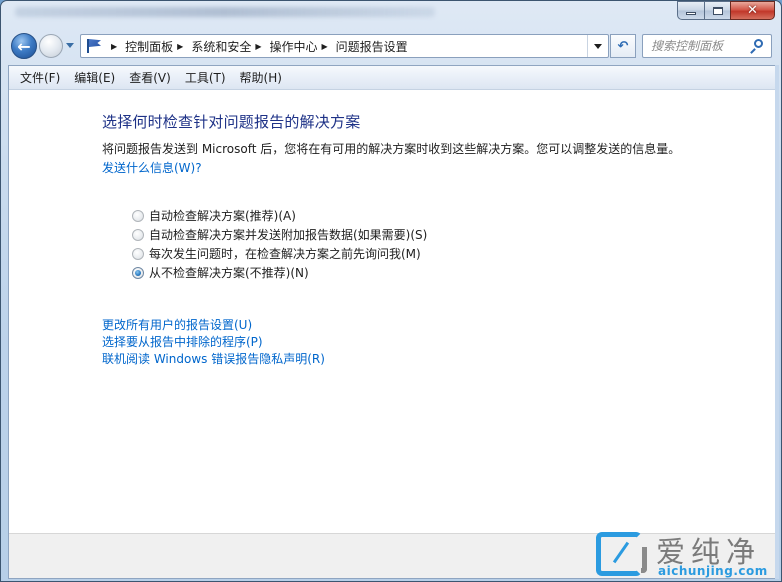 This screenshot has width=782, height=582. What do you see at coordinates (94, 77) in the screenshot?
I see `menu-edit: 编辑(E)` at bounding box center [94, 77].